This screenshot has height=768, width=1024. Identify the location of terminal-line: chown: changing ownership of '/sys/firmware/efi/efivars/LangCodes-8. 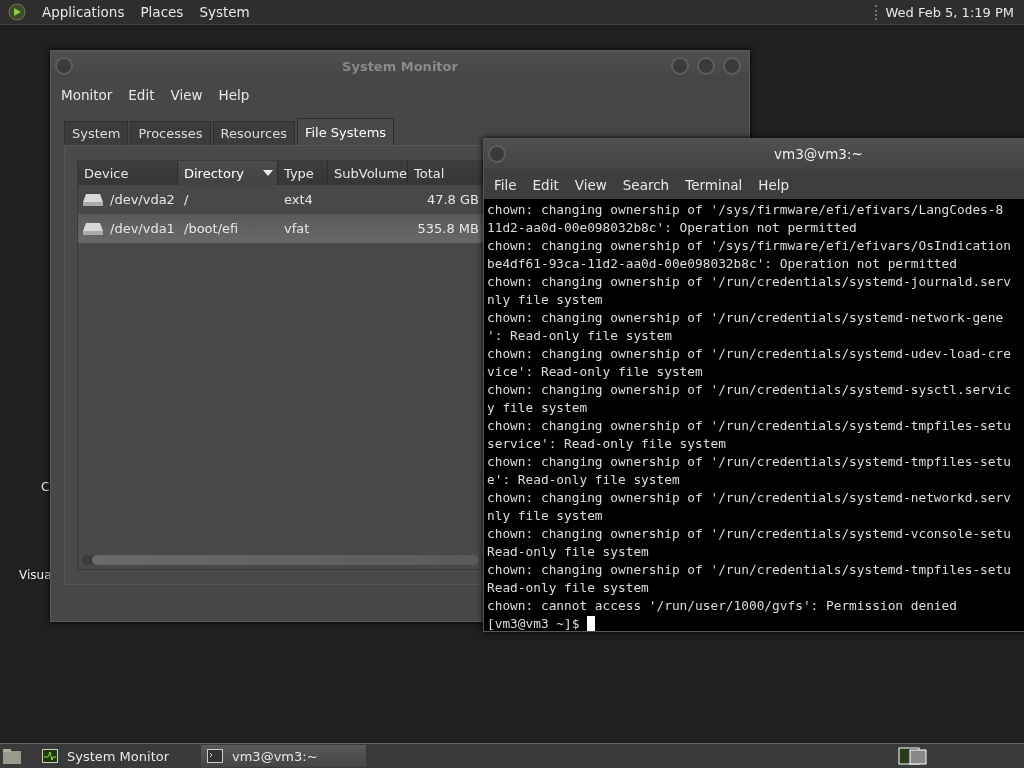
(746, 210).